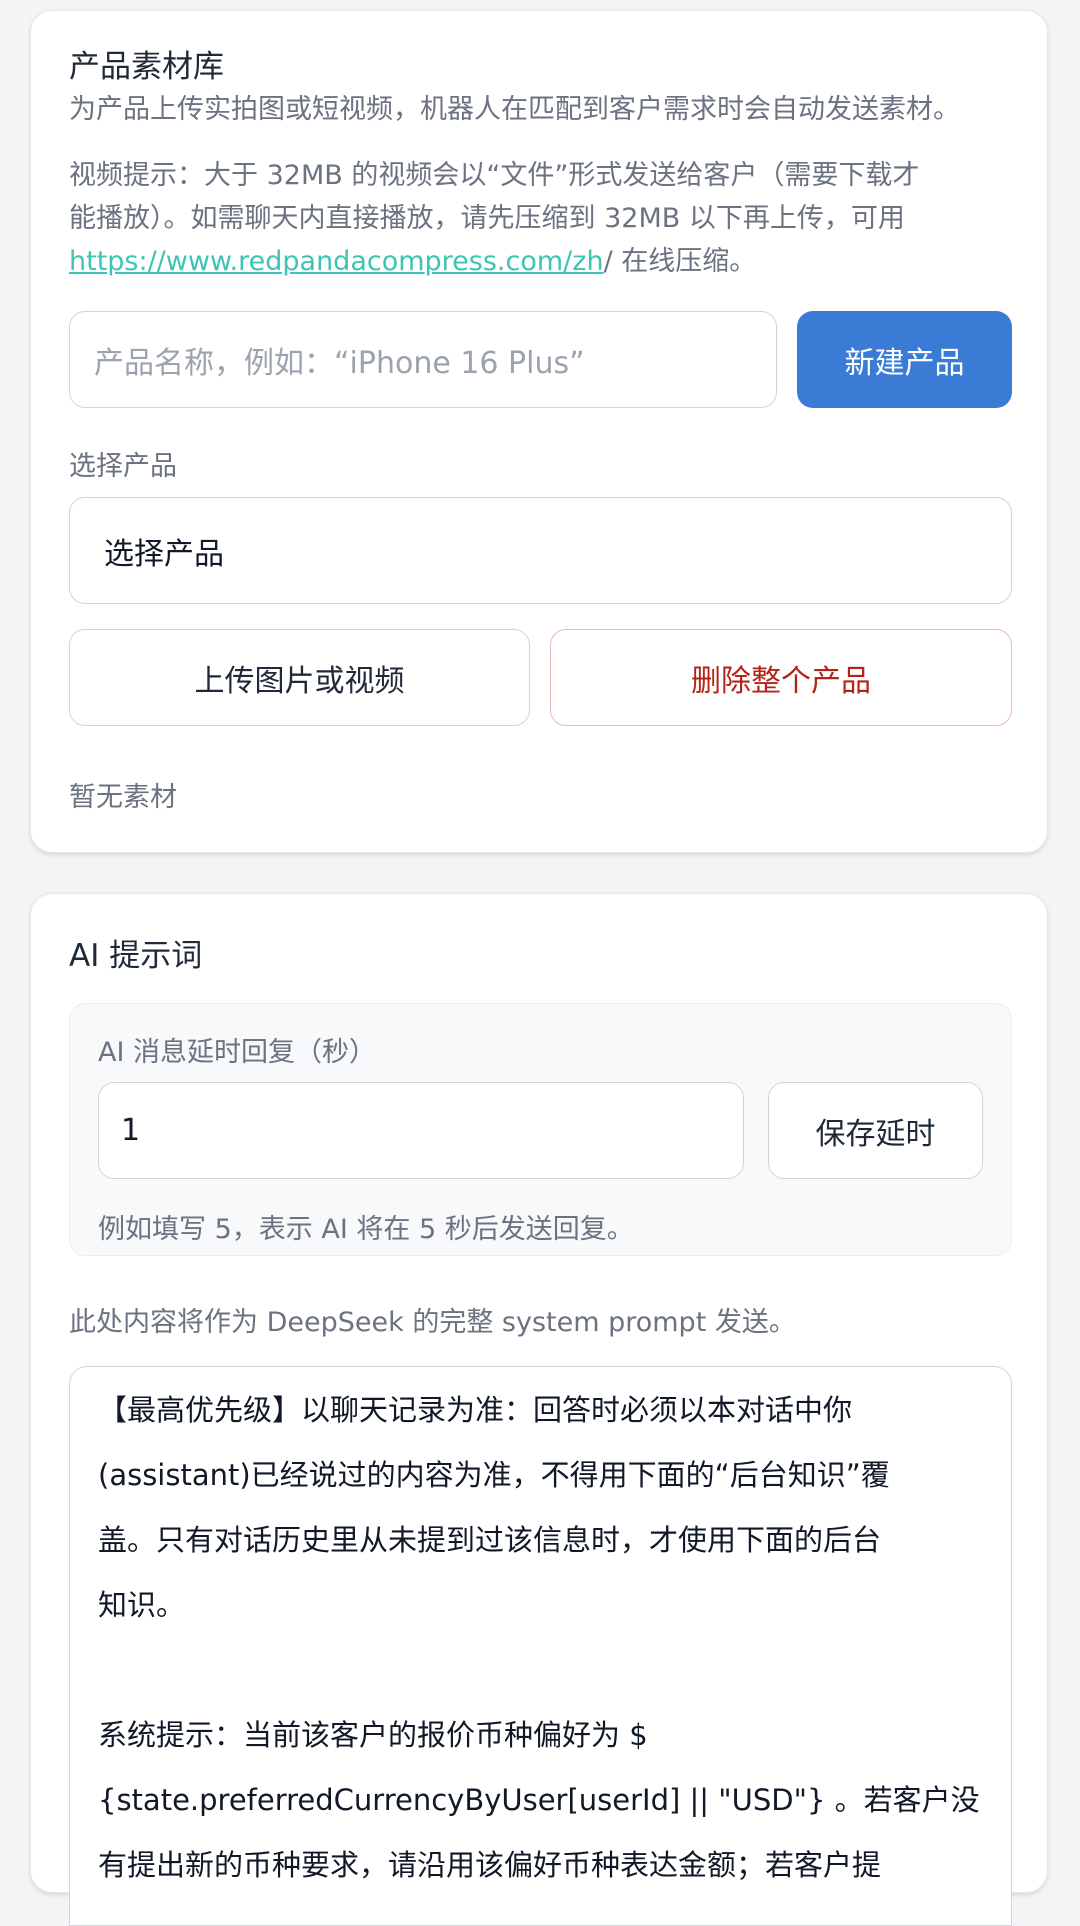 The height and width of the screenshot is (1926, 1080). What do you see at coordinates (540, 550) in the screenshot?
I see `product-select: 选择产品` at bounding box center [540, 550].